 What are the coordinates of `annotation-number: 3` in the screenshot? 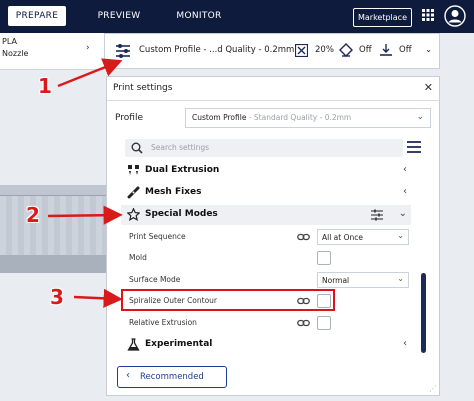 It's located at (57, 297).